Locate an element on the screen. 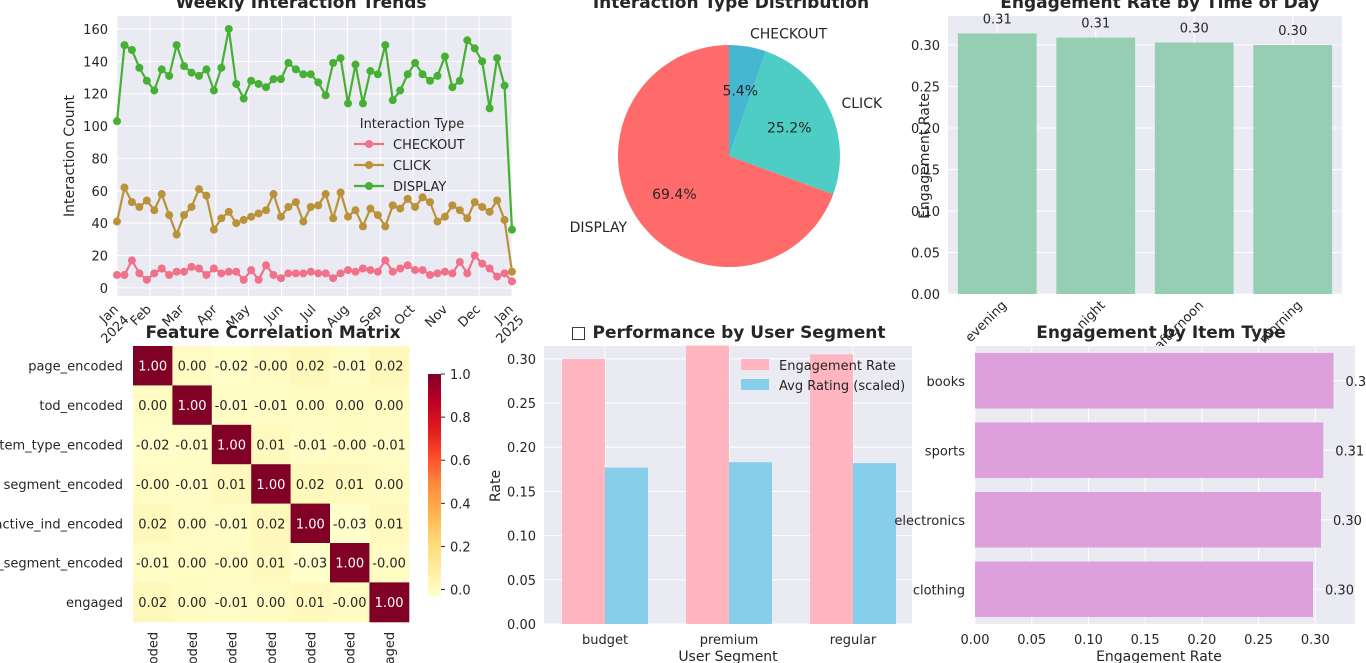  row-label: active_ind_encoded is located at coordinates (61, 524).